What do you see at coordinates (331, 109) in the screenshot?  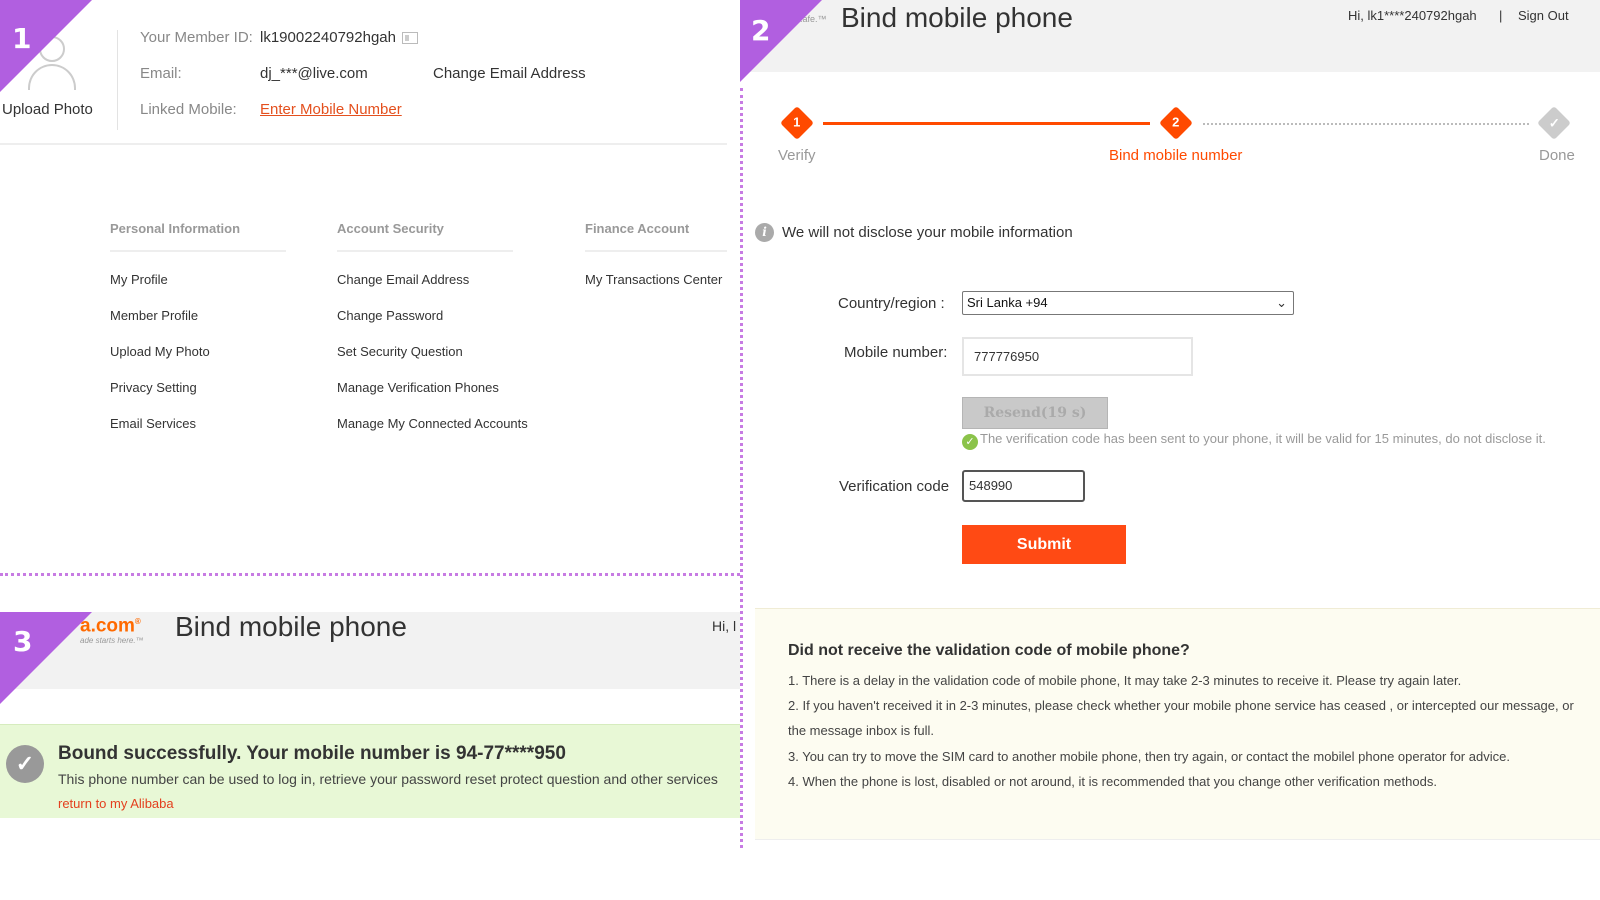 I see `enter-mobile-link: Enter Mobile Number` at bounding box center [331, 109].